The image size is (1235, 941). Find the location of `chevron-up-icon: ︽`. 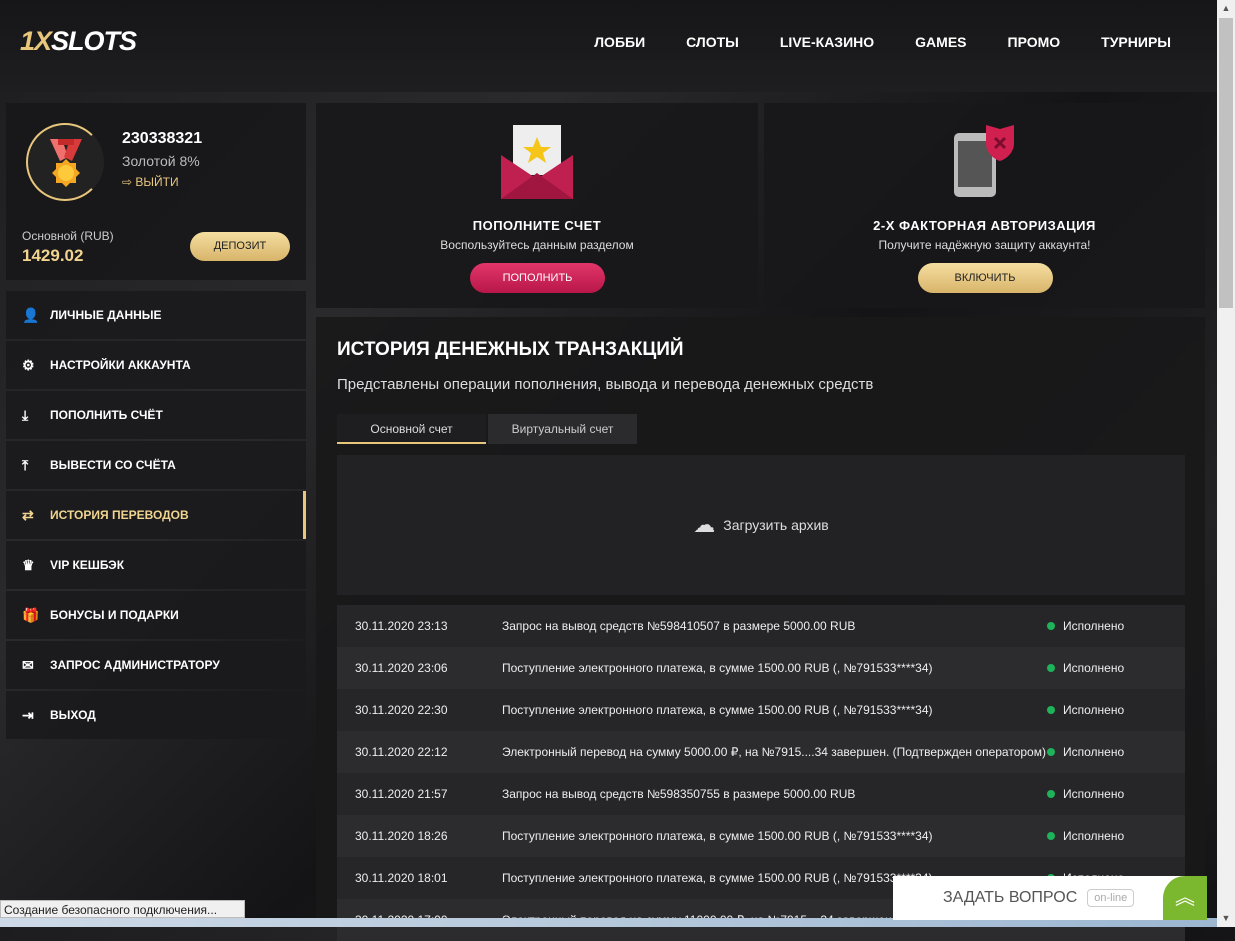

chevron-up-icon: ︽ is located at coordinates (1185, 898).